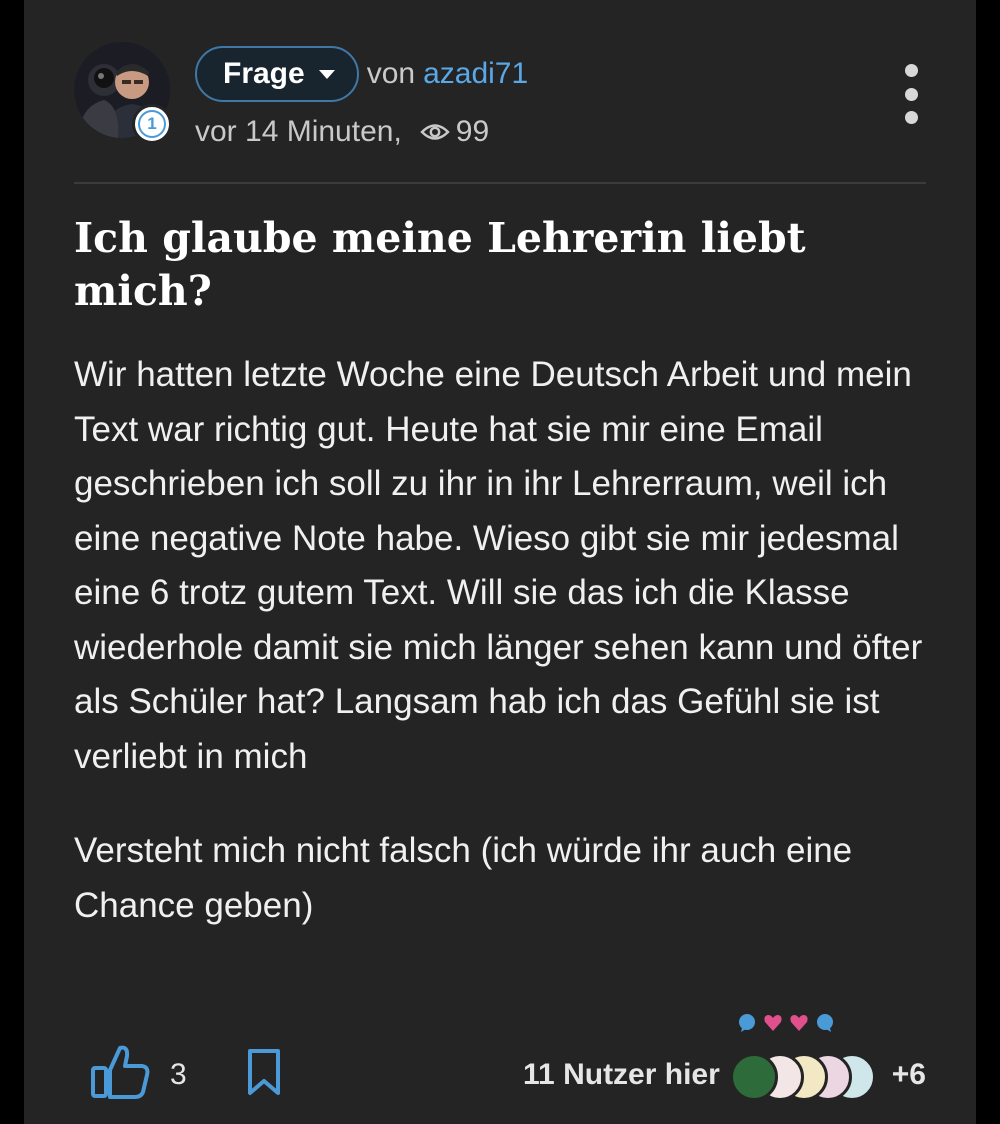 This screenshot has width=1000, height=1124. I want to click on like-button: 3, so click(138, 1074).